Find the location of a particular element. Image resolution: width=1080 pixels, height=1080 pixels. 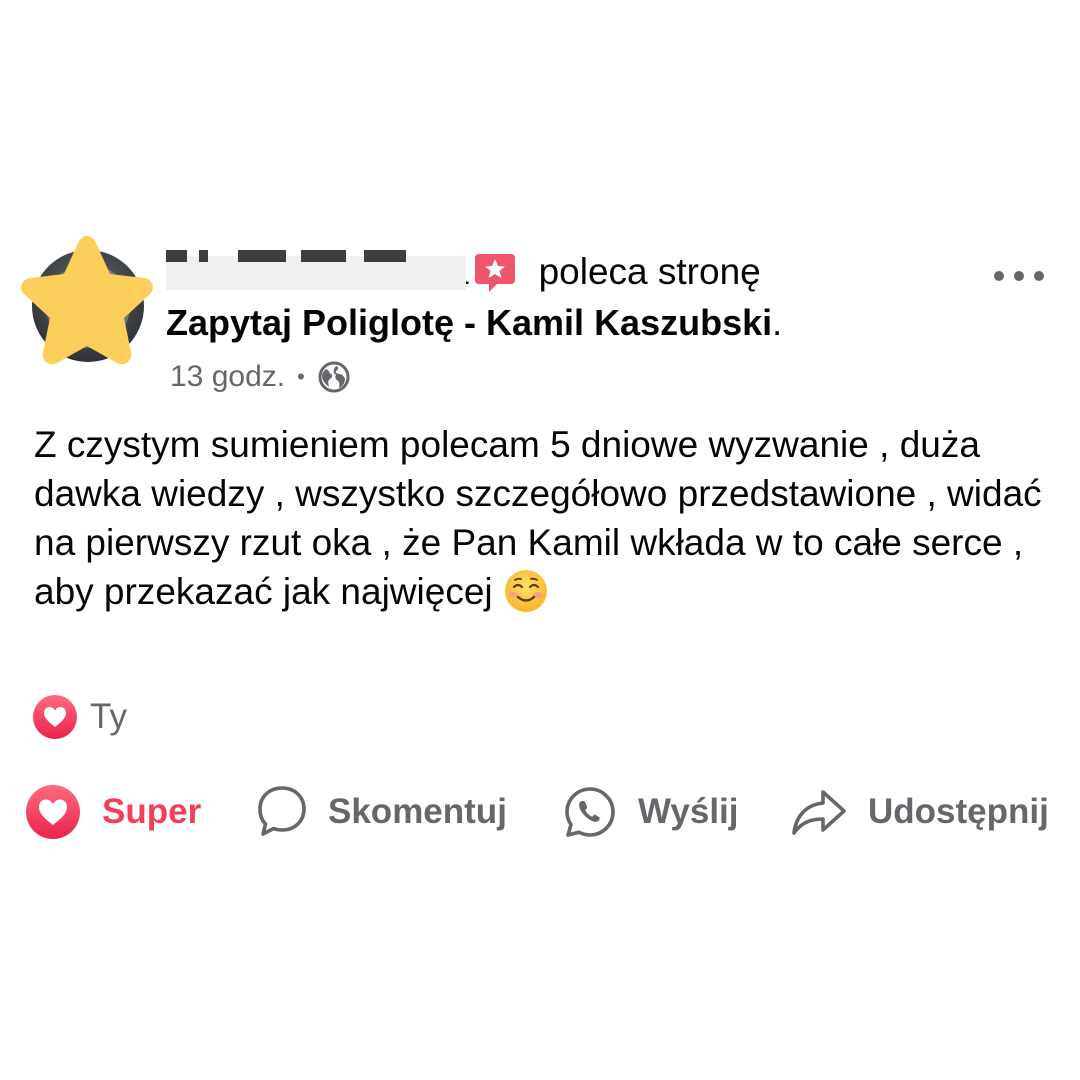

star-sticker-icon is located at coordinates (87, 300).